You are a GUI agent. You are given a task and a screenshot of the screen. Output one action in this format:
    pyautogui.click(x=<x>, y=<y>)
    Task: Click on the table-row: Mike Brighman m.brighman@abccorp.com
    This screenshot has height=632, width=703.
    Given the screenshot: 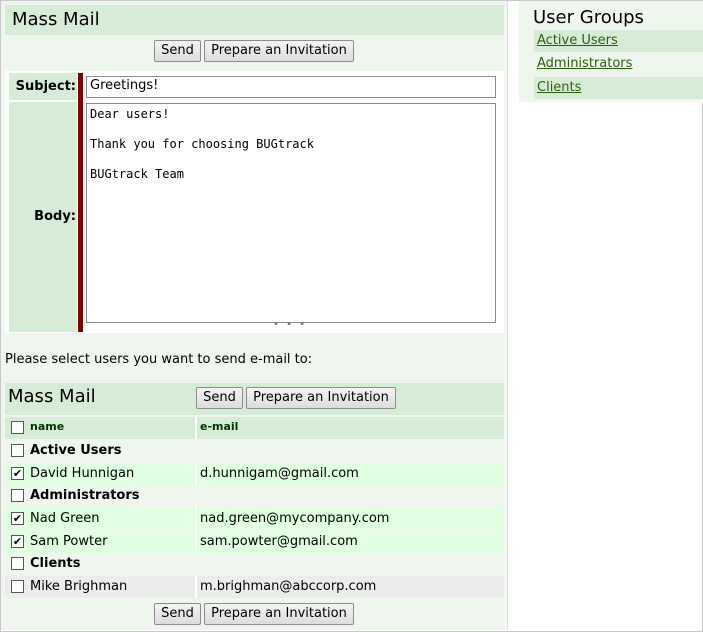 What is the action you would take?
    pyautogui.click(x=254, y=587)
    